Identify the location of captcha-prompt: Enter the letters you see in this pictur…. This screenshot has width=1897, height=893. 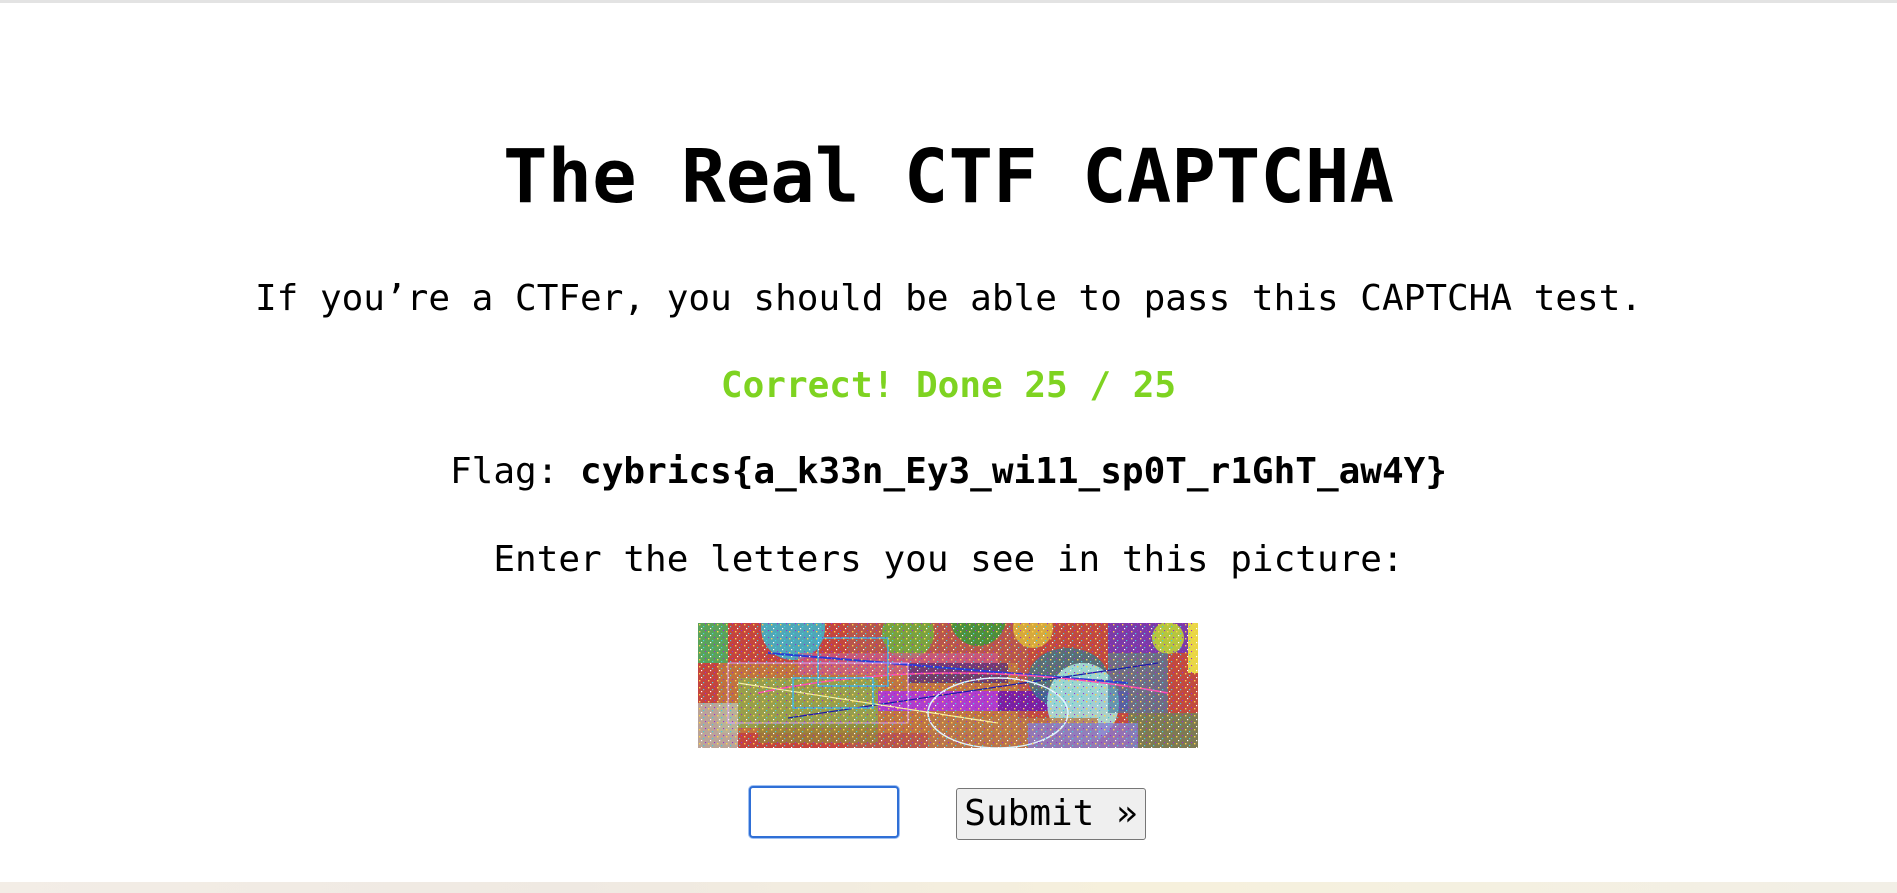
(948, 559).